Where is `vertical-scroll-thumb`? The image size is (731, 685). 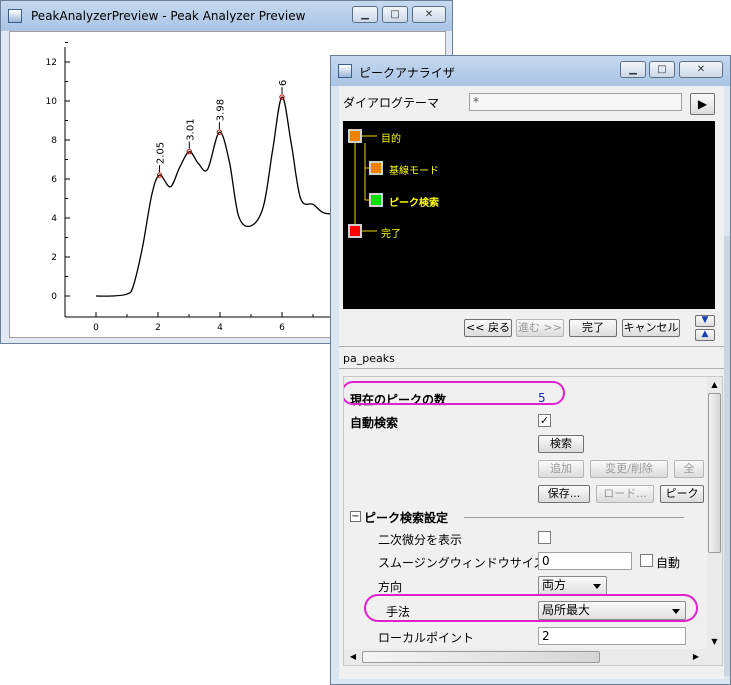
vertical-scroll-thumb is located at coordinates (714, 473).